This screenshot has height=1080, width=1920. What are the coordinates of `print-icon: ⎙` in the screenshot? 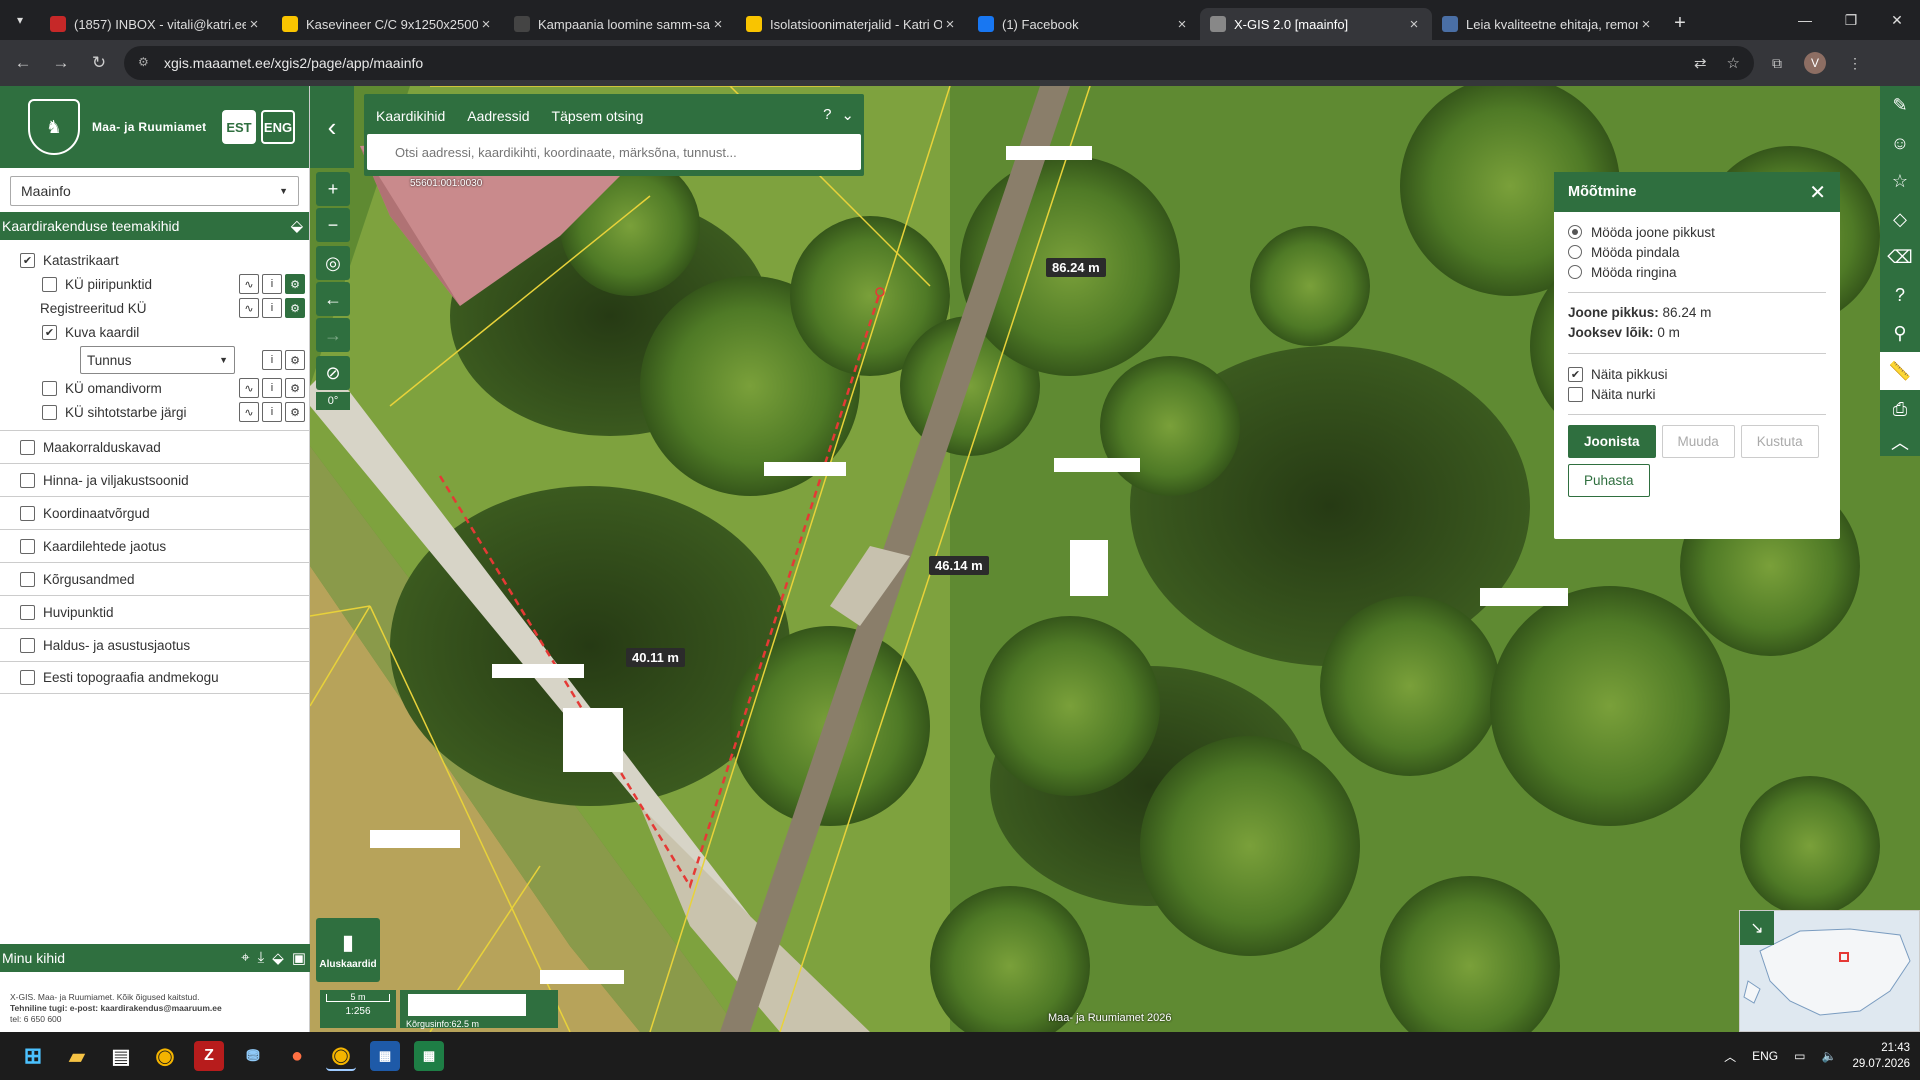 It's located at (1900, 409).